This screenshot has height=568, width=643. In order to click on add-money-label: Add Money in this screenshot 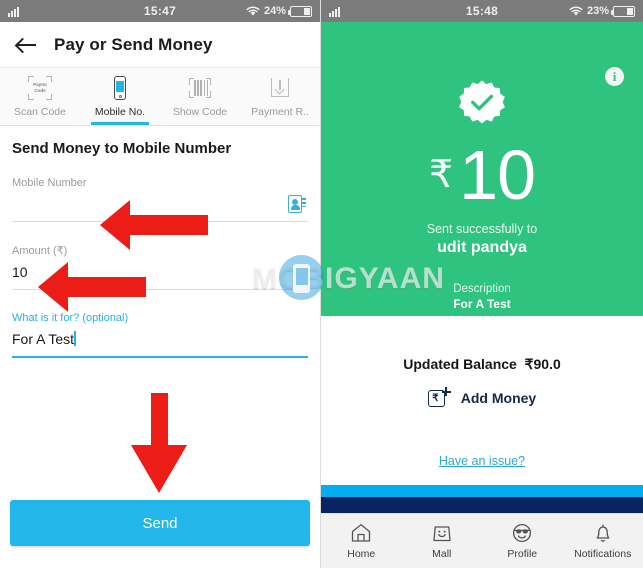, I will do `click(498, 398)`.